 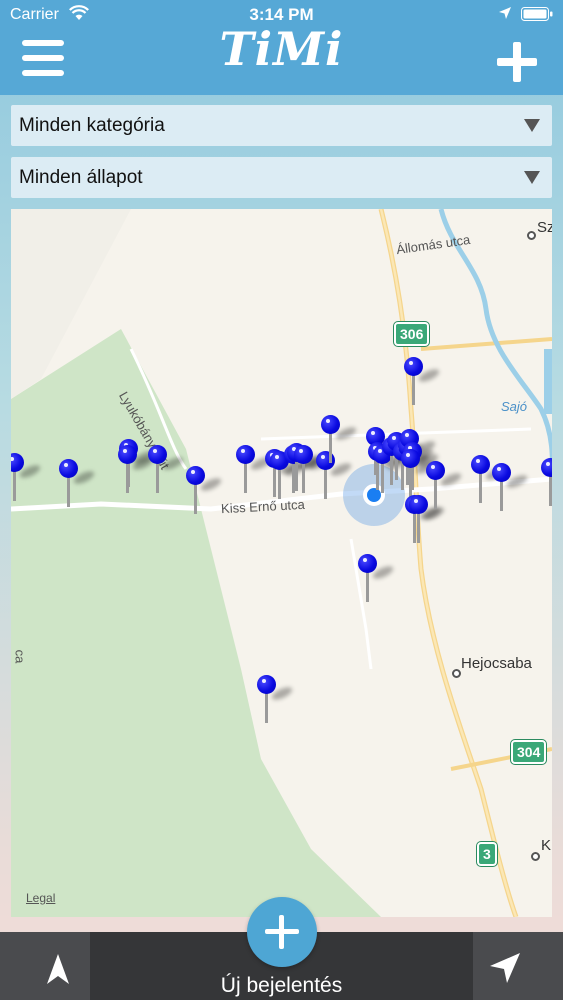 What do you see at coordinates (514, 406) in the screenshot?
I see `river-label: Sajó` at bounding box center [514, 406].